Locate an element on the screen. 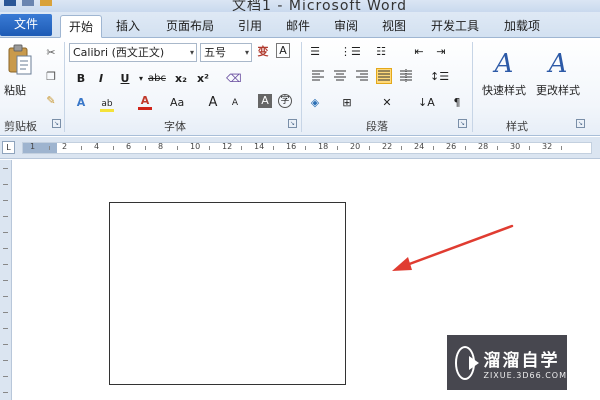 Image resolution: width=600 pixels, height=400 pixels. horizontal-ruler: 1 2 4 6 8 10 12 14 16 18 20 22 24 26 28 30 32 is located at coordinates (307, 148).